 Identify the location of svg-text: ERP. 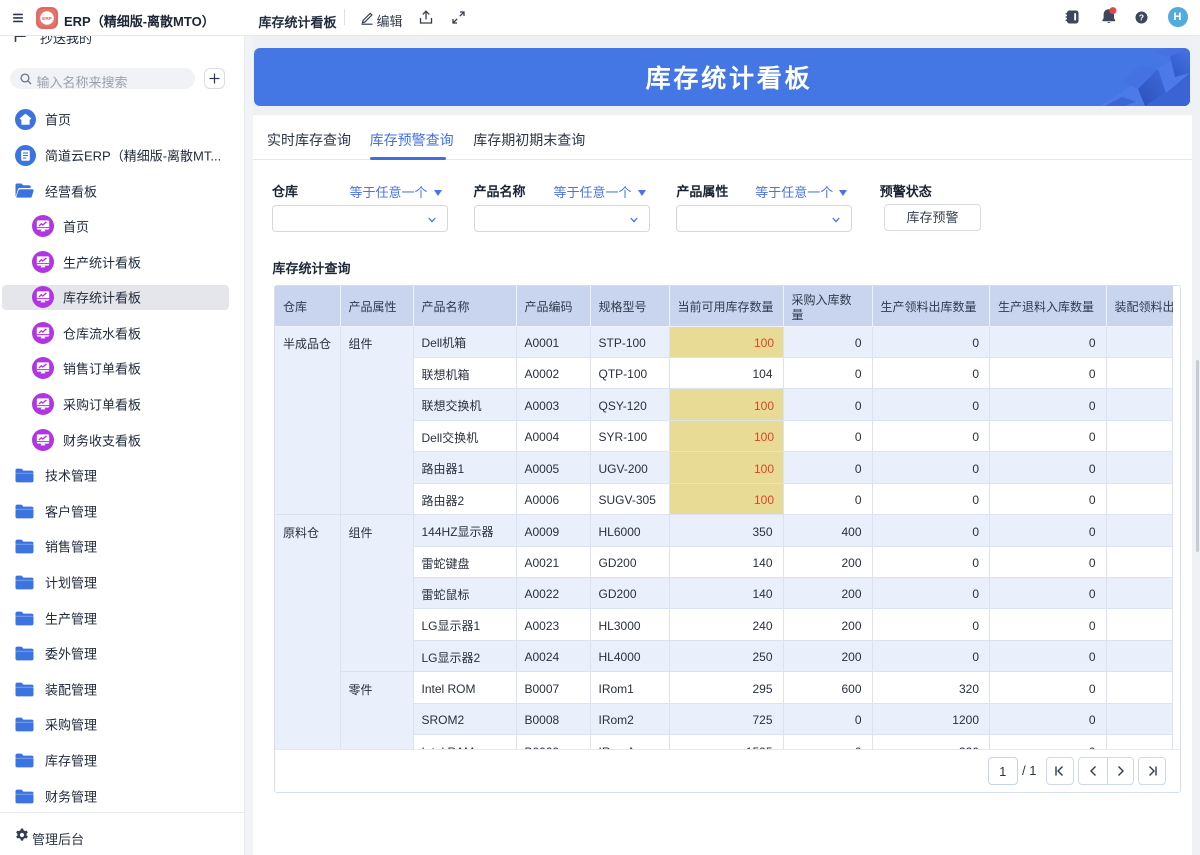
(46, 18).